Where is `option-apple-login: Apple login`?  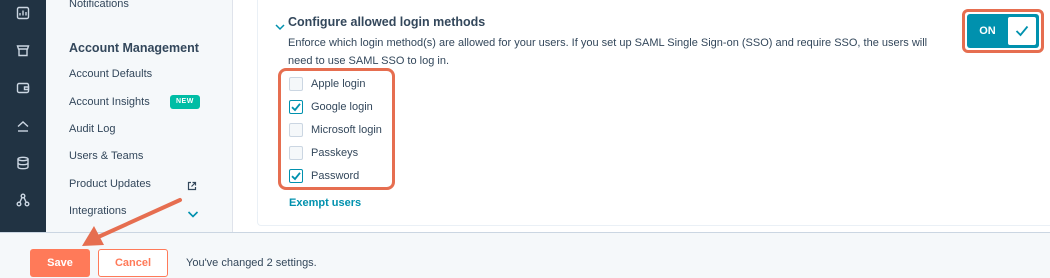
option-apple-login: Apple login is located at coordinates (327, 84).